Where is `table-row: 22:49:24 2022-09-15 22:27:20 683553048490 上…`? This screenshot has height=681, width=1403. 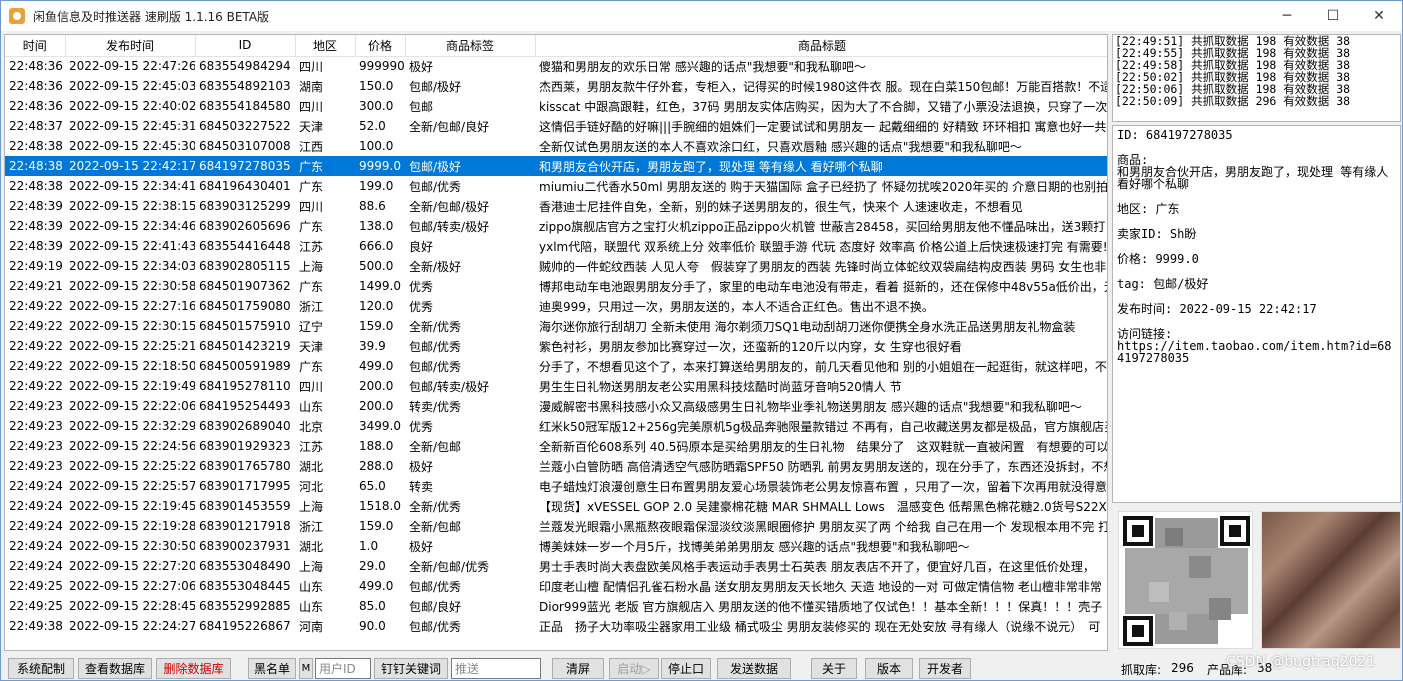
table-row: 22:49:24 2022-09-15 22:27:20 683553048490 上… is located at coordinates (556, 566).